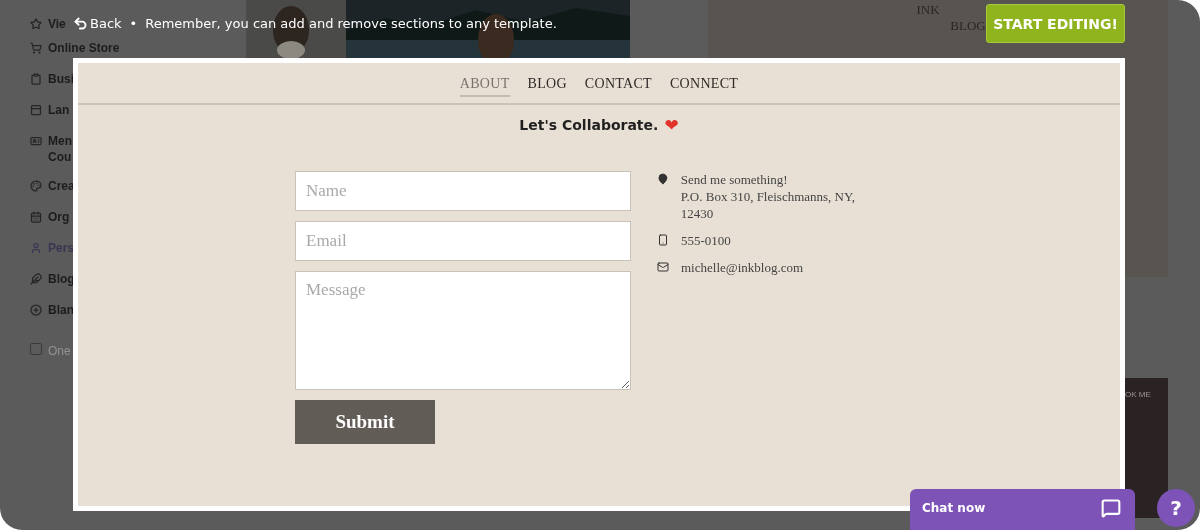 The width and height of the screenshot is (1200, 530). What do you see at coordinates (36, 79) in the screenshot?
I see `clipboard-icon` at bounding box center [36, 79].